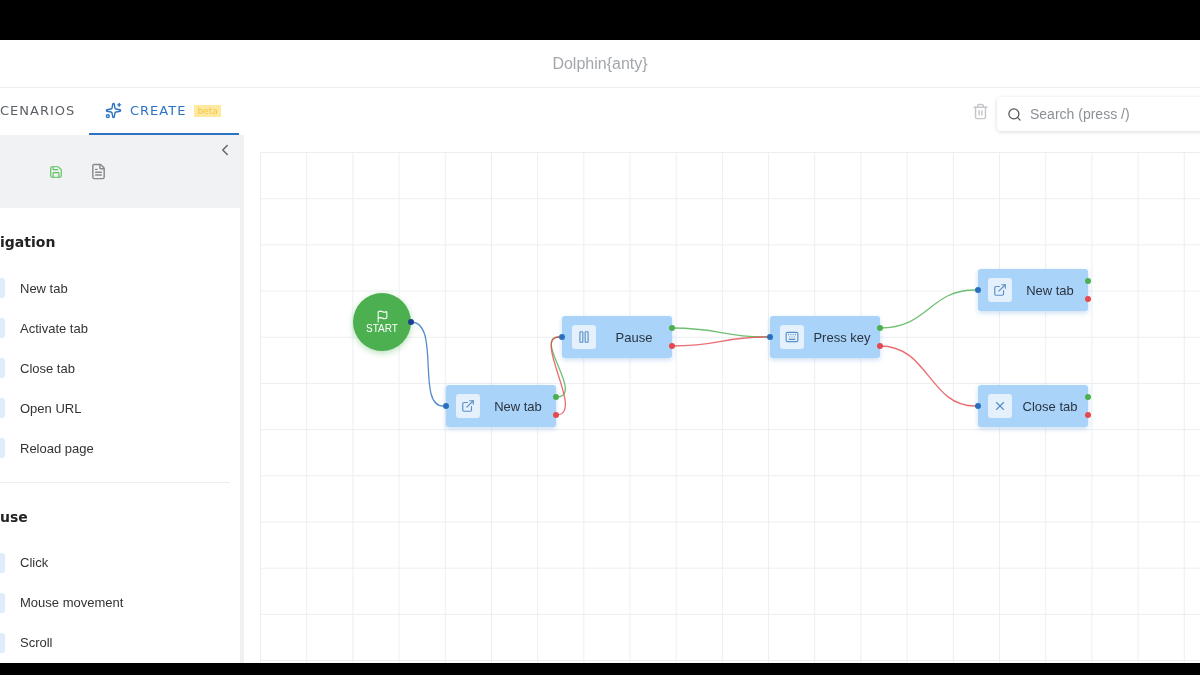 This screenshot has width=1200, height=675. Describe the element at coordinates (411, 322) in the screenshot. I see `output-port` at that location.